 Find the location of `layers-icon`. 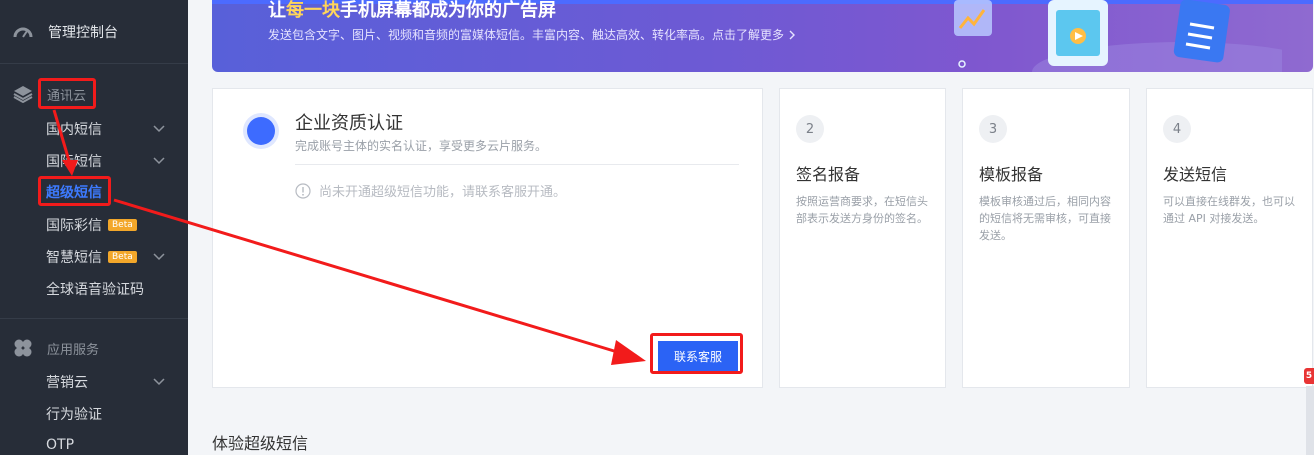

layers-icon is located at coordinates (23, 94).